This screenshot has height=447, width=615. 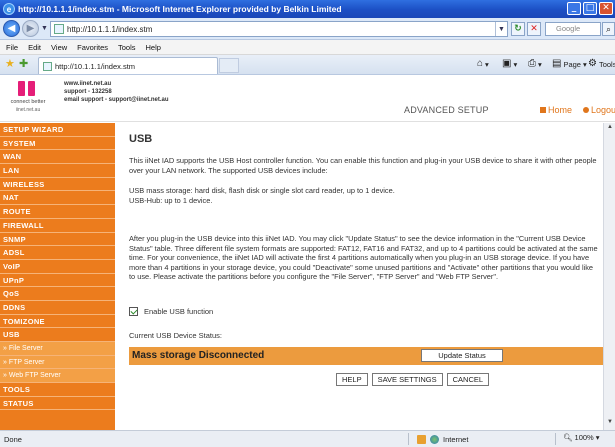 I want to click on mode-title: ADVANCED SETUP, so click(x=446, y=110).